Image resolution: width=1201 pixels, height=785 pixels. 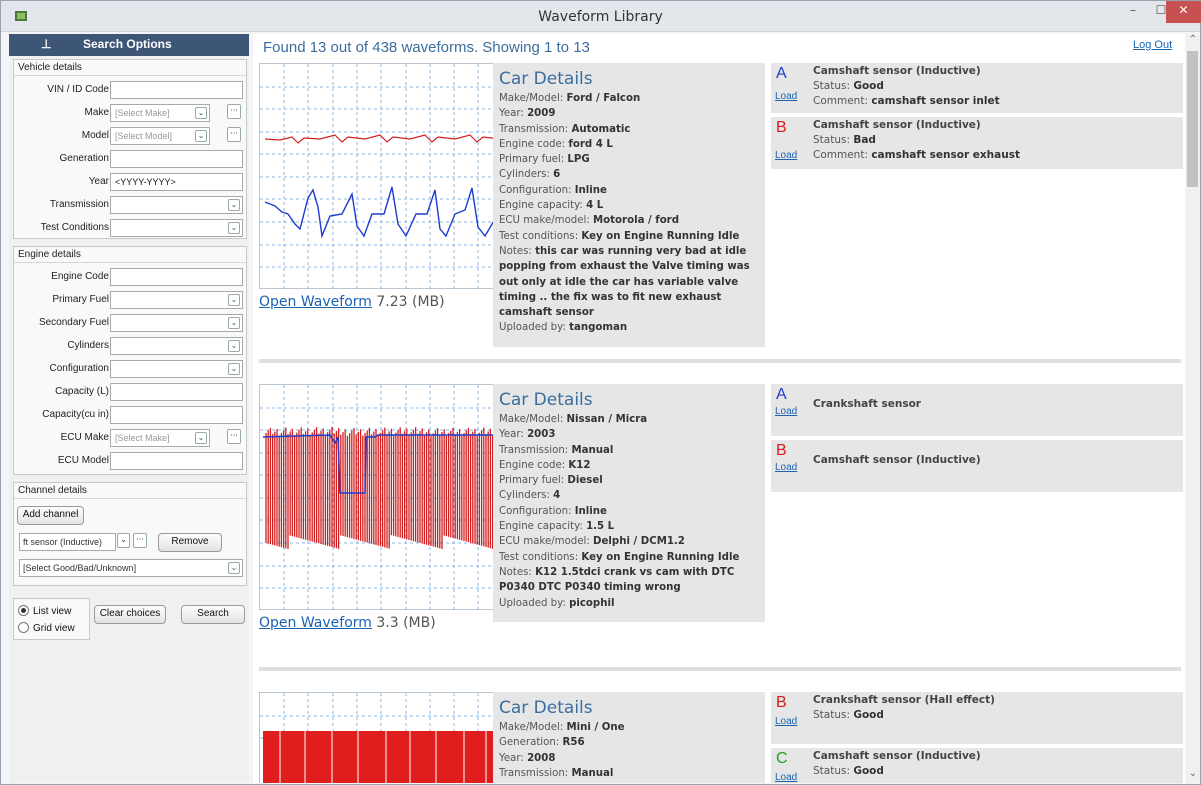 What do you see at coordinates (44, 611) in the screenshot?
I see `list-view-radio: List view` at bounding box center [44, 611].